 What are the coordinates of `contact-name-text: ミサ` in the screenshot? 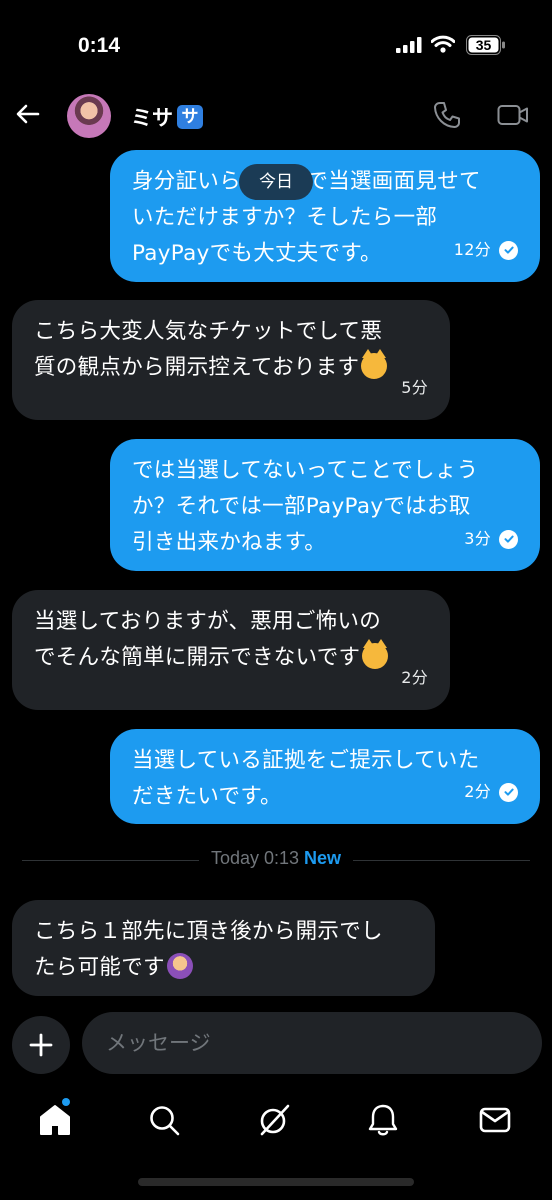 It's located at (152, 118).